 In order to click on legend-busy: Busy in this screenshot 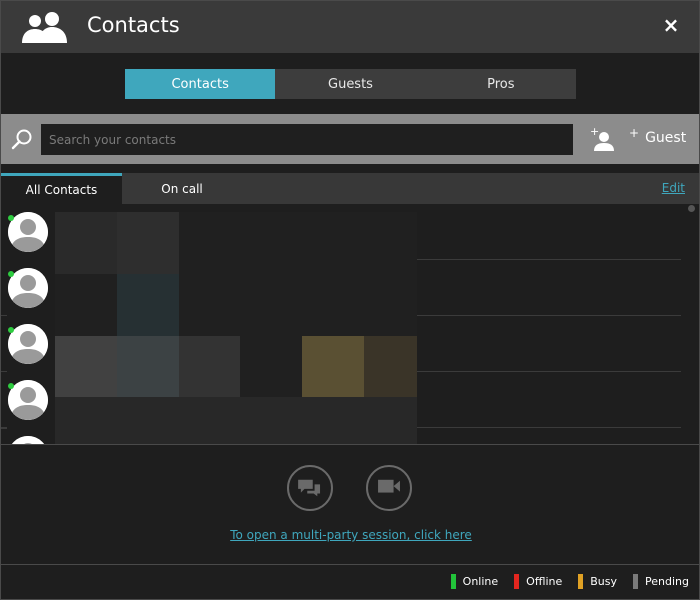, I will do `click(597, 581)`.